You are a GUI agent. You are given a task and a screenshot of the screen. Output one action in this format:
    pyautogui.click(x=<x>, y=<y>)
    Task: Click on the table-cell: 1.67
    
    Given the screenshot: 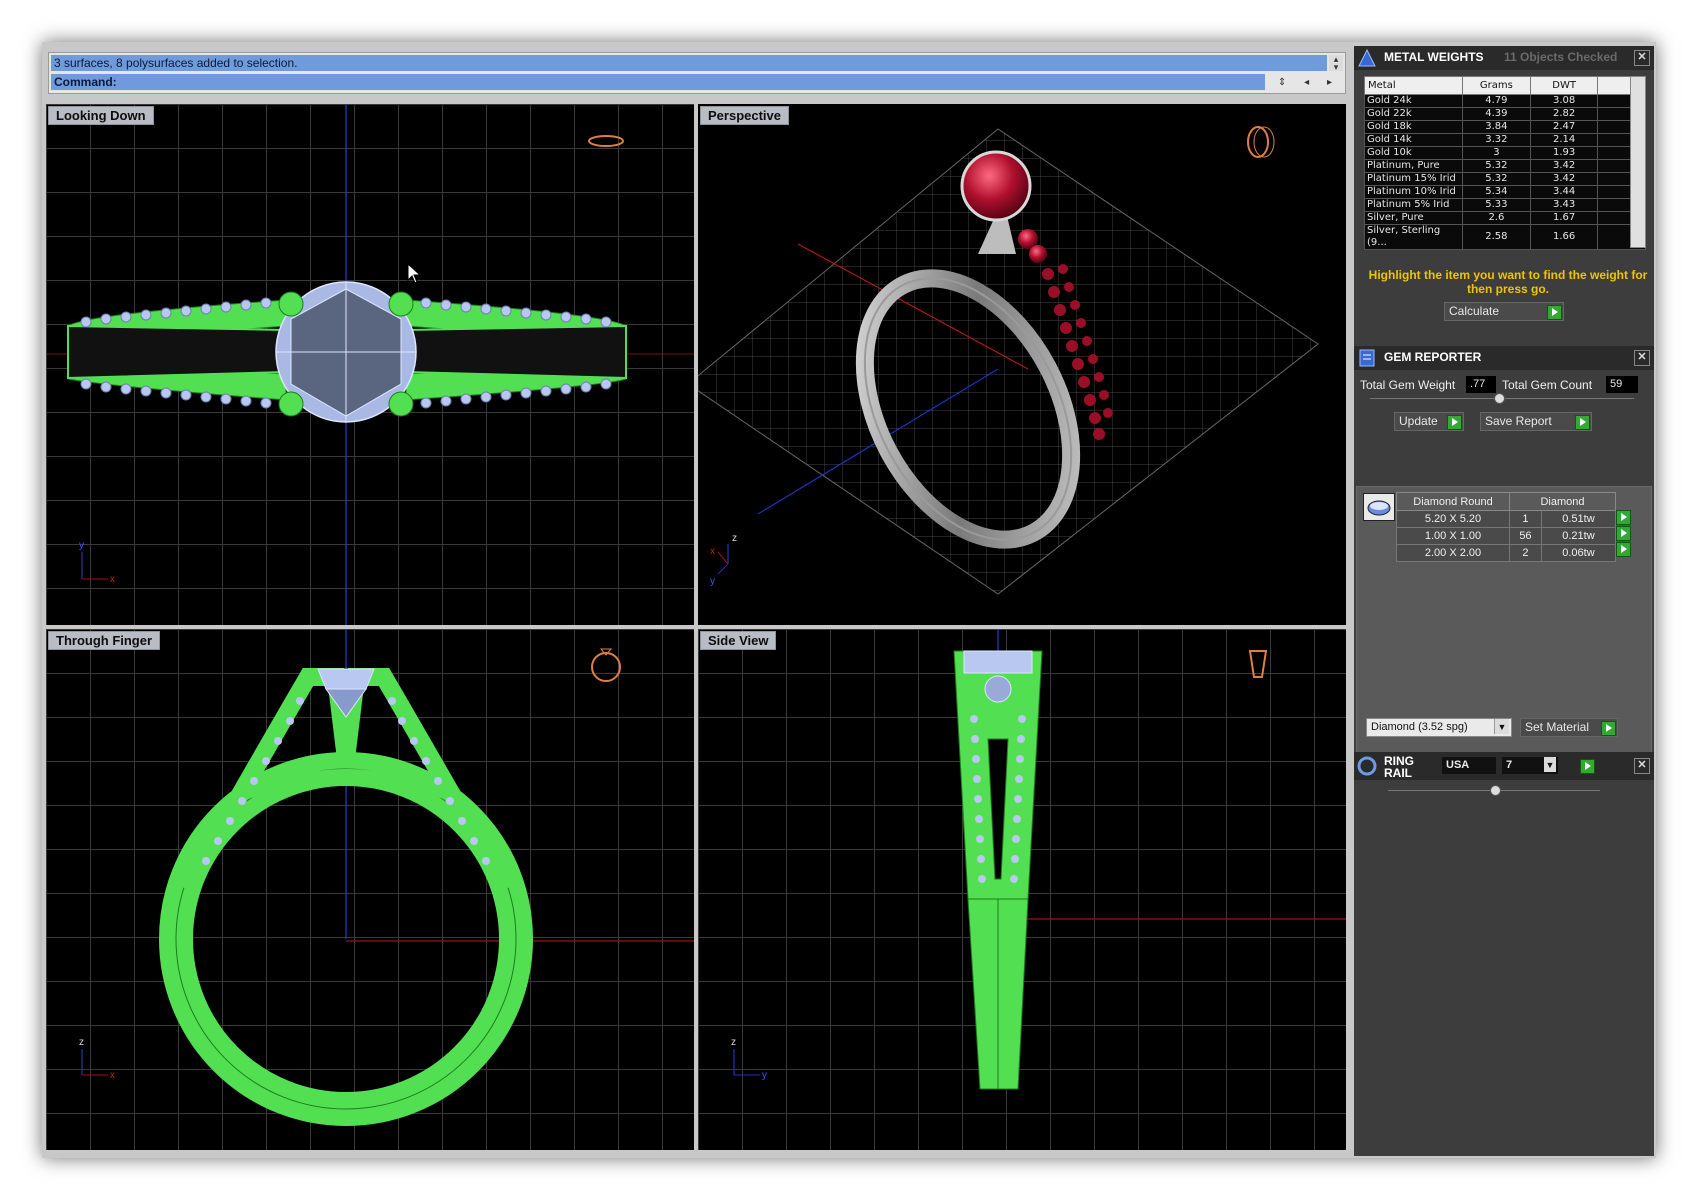 What is the action you would take?
    pyautogui.click(x=1564, y=218)
    